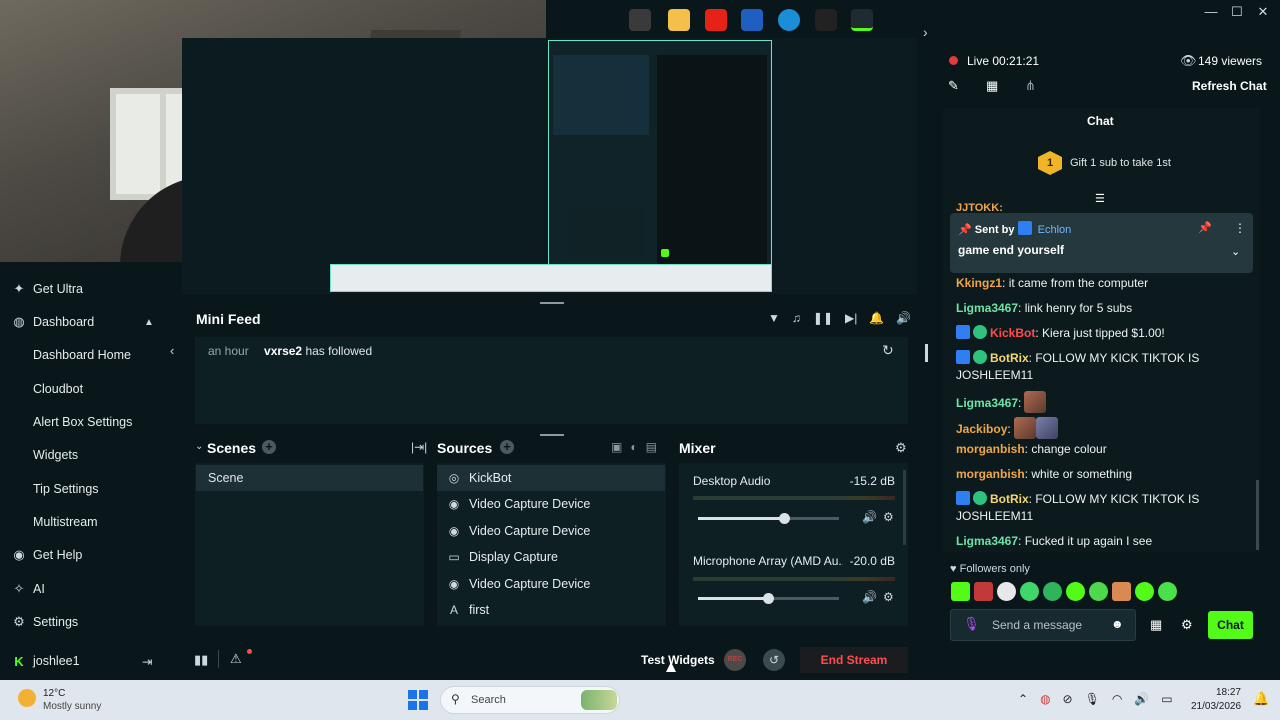 The height and width of the screenshot is (720, 1280). What do you see at coordinates (1104, 333) in the screenshot?
I see `chat-message: KickBot: Kiera just tipped $1.00!` at bounding box center [1104, 333].